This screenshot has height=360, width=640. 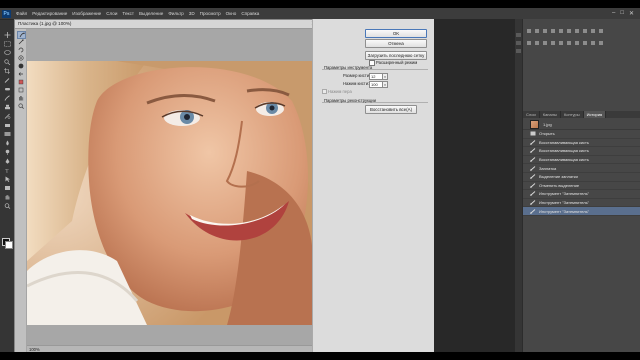 I want to click on panel-tab: Контуры, so click(x=572, y=114).